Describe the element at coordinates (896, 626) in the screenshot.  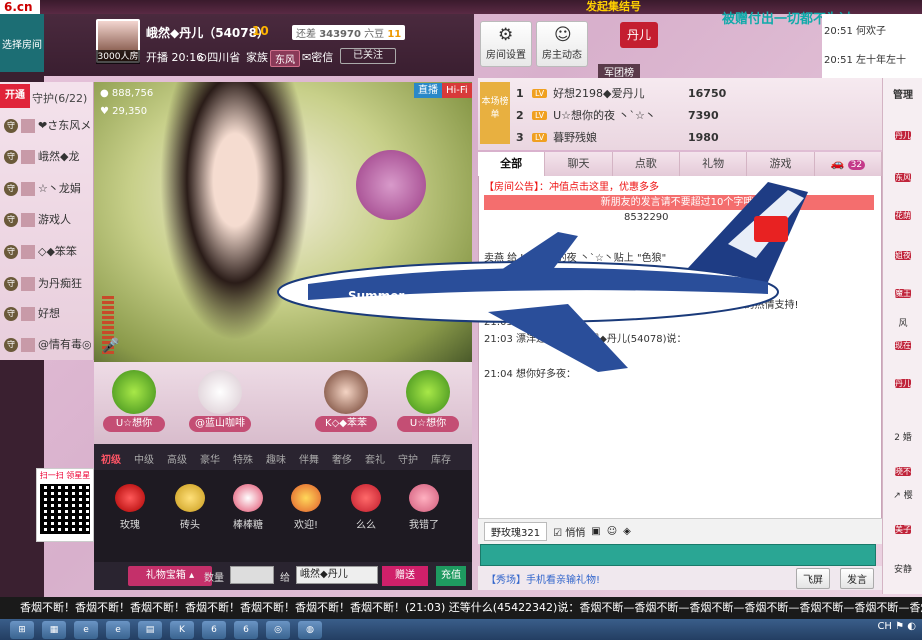
I see `system-tray: CH ⚑ ◐` at that location.